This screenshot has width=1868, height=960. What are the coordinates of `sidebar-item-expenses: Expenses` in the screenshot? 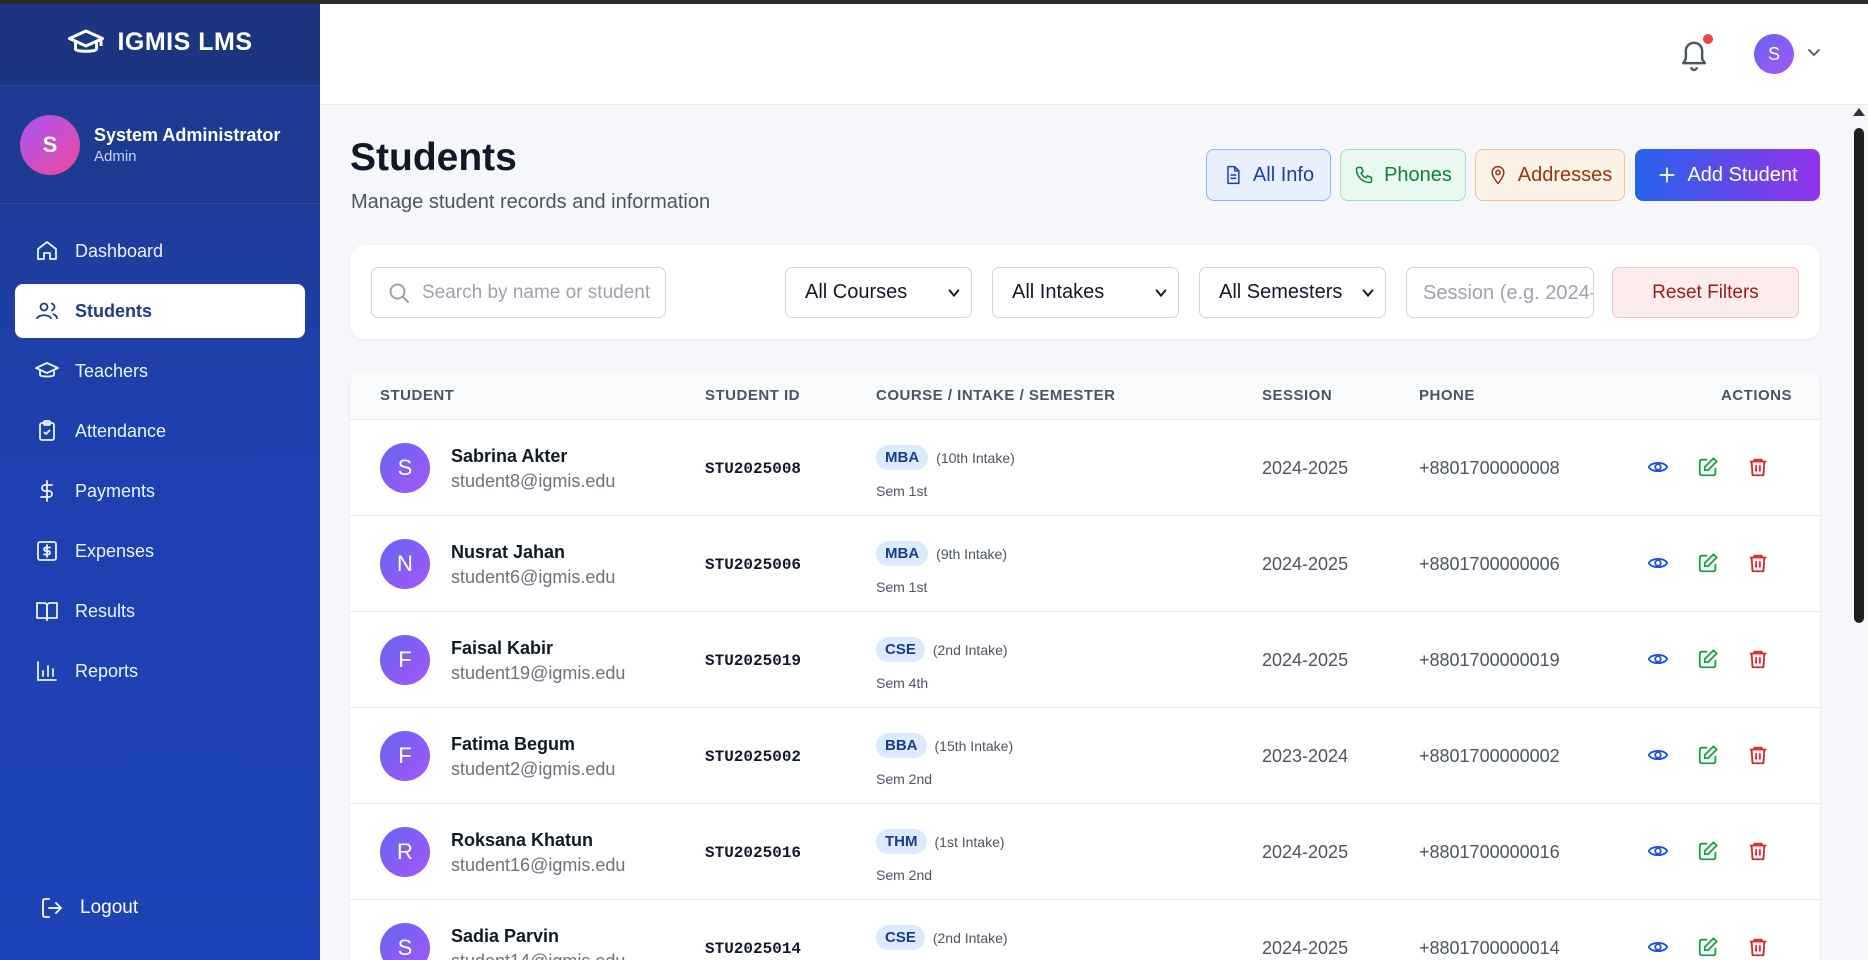 It's located at (160, 551).